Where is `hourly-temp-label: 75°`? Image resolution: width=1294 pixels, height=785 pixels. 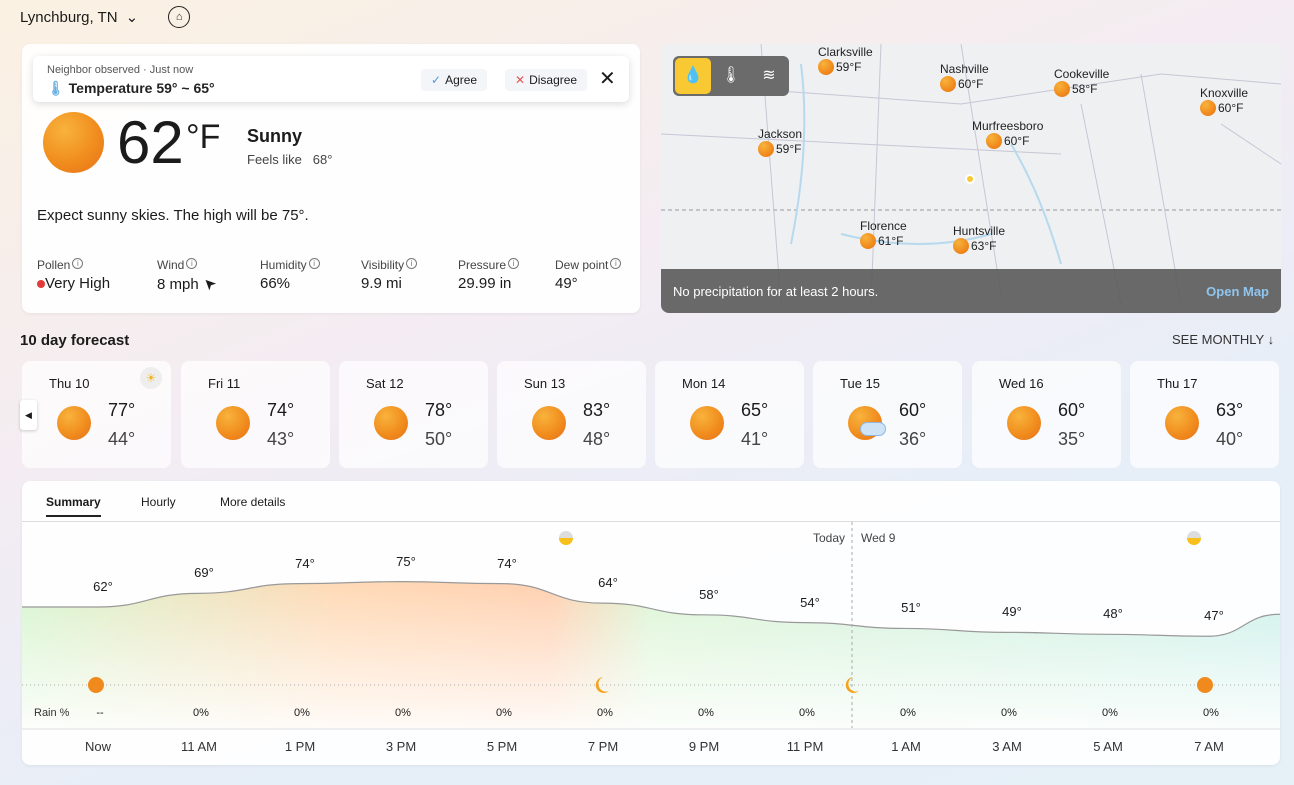
hourly-temp-label: 75° is located at coordinates (406, 561).